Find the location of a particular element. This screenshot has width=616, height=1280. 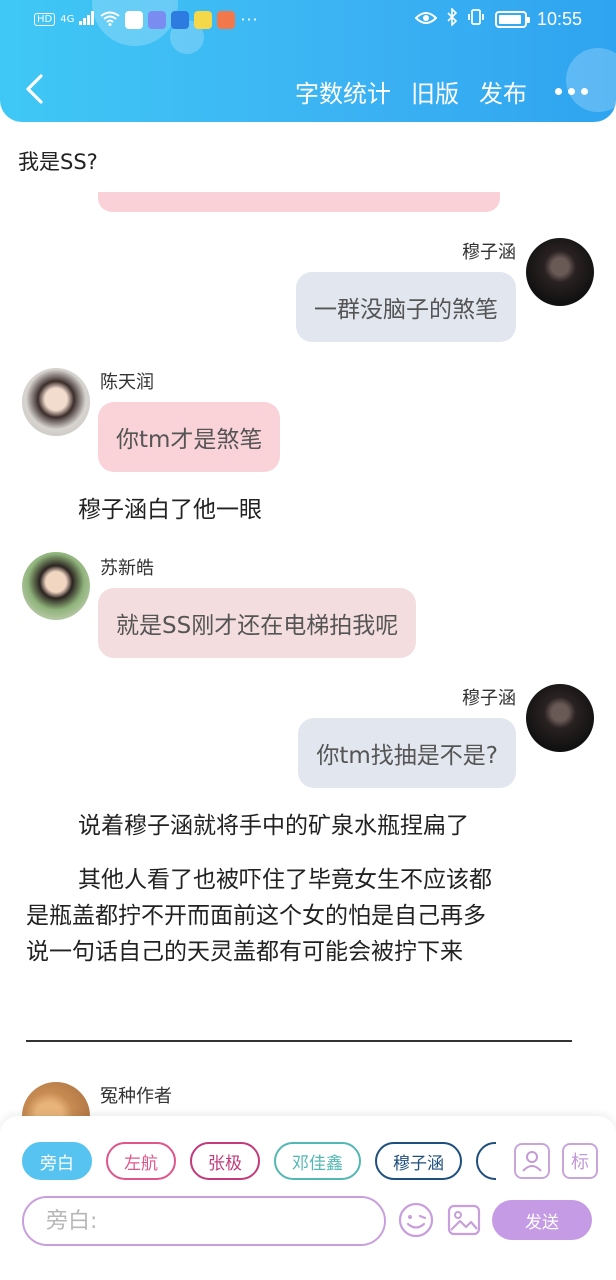

battery-icon is located at coordinates (512, 19).